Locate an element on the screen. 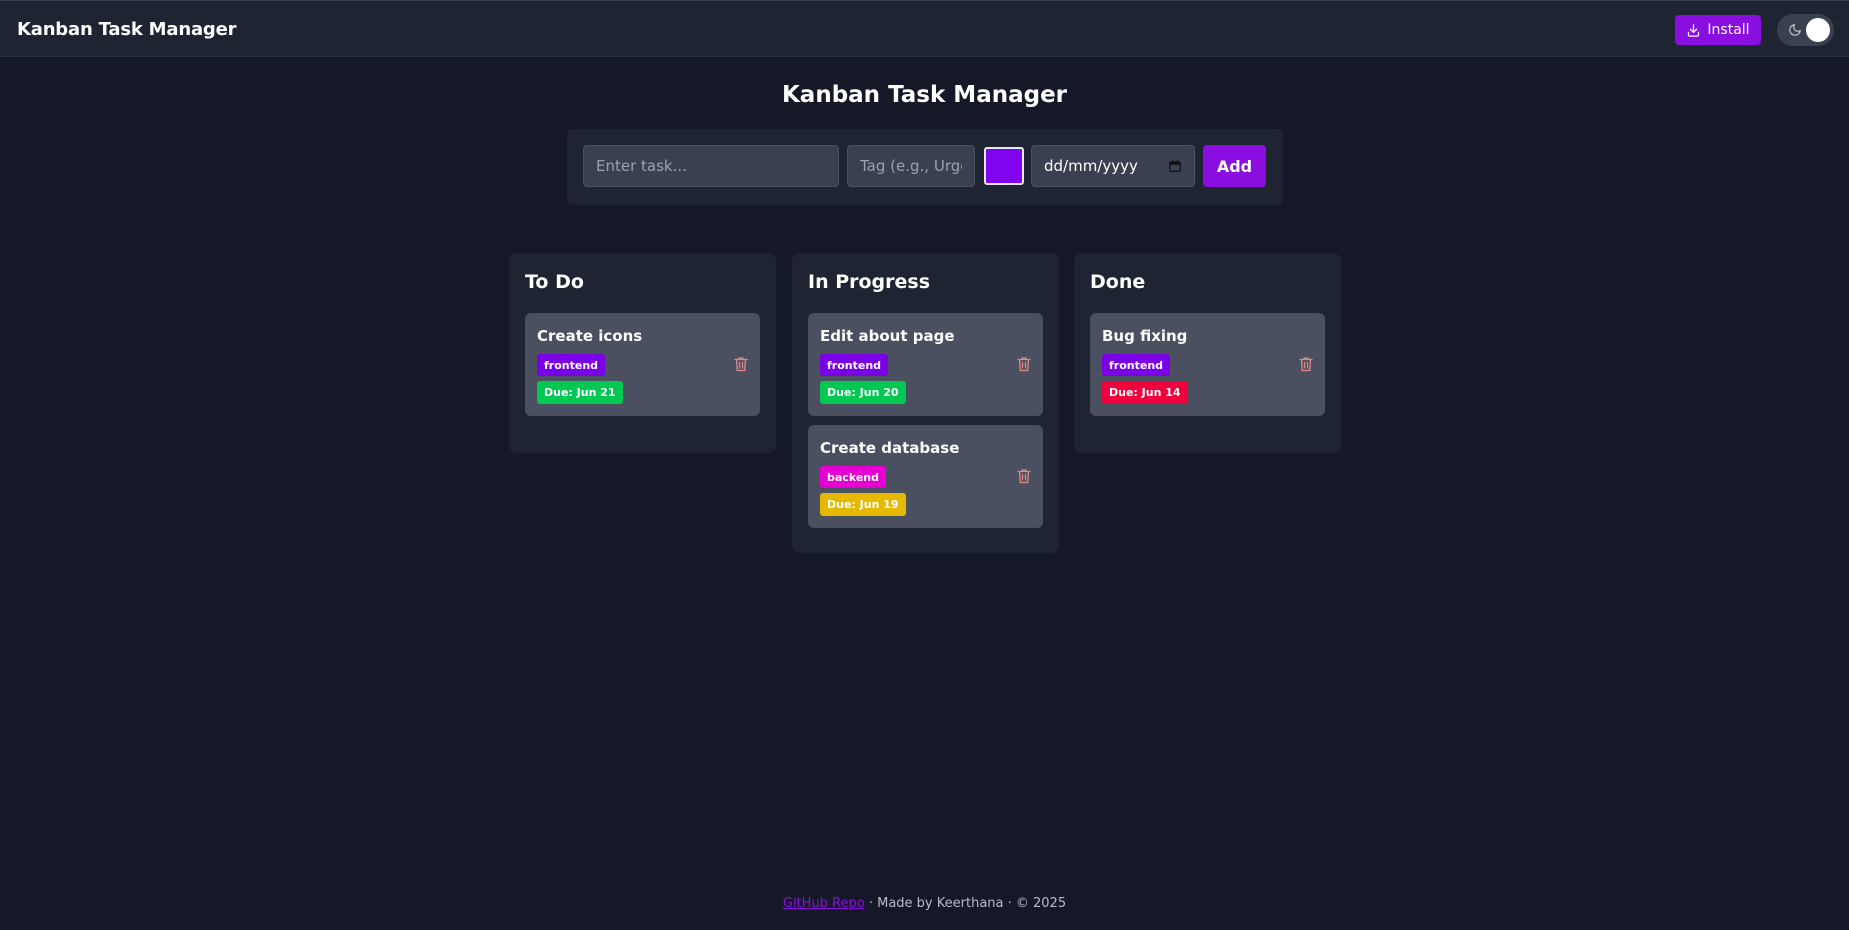  task-card: Create icons frontend Due: Jun 21 is located at coordinates (642, 364).